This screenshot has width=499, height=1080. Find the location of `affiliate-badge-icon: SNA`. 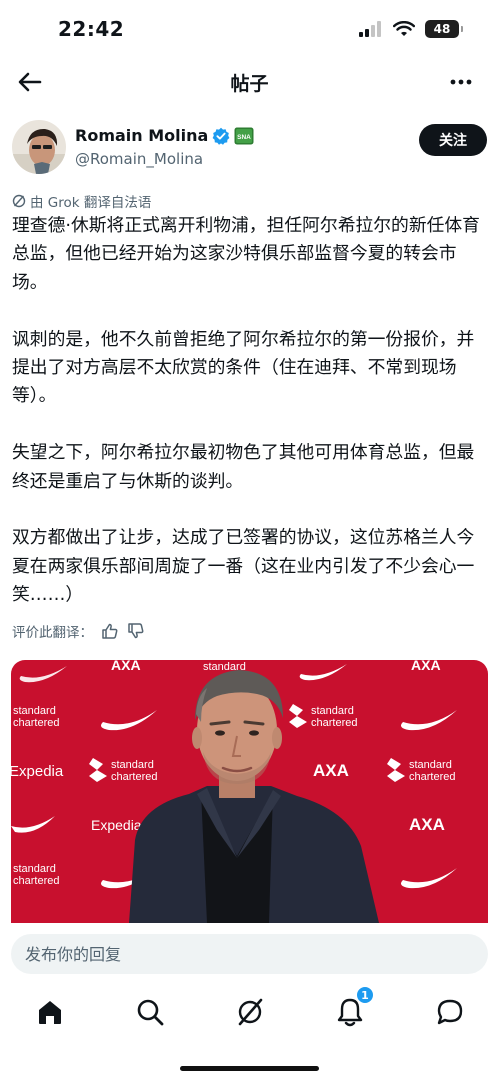

affiliate-badge-icon: SNA is located at coordinates (244, 135).